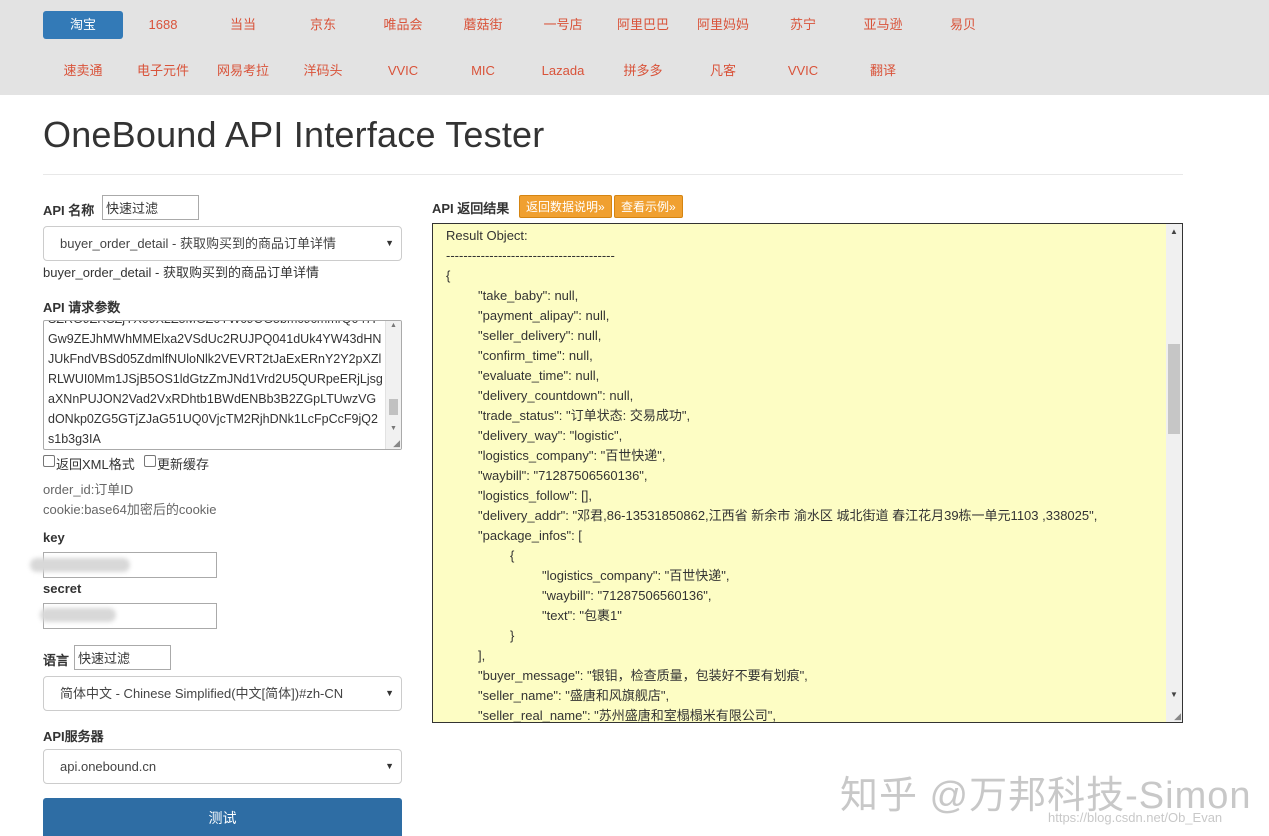 The width and height of the screenshot is (1269, 836). I want to click on watermark-url: https://blog.csdn.net/Ob_Evan, so click(1135, 817).